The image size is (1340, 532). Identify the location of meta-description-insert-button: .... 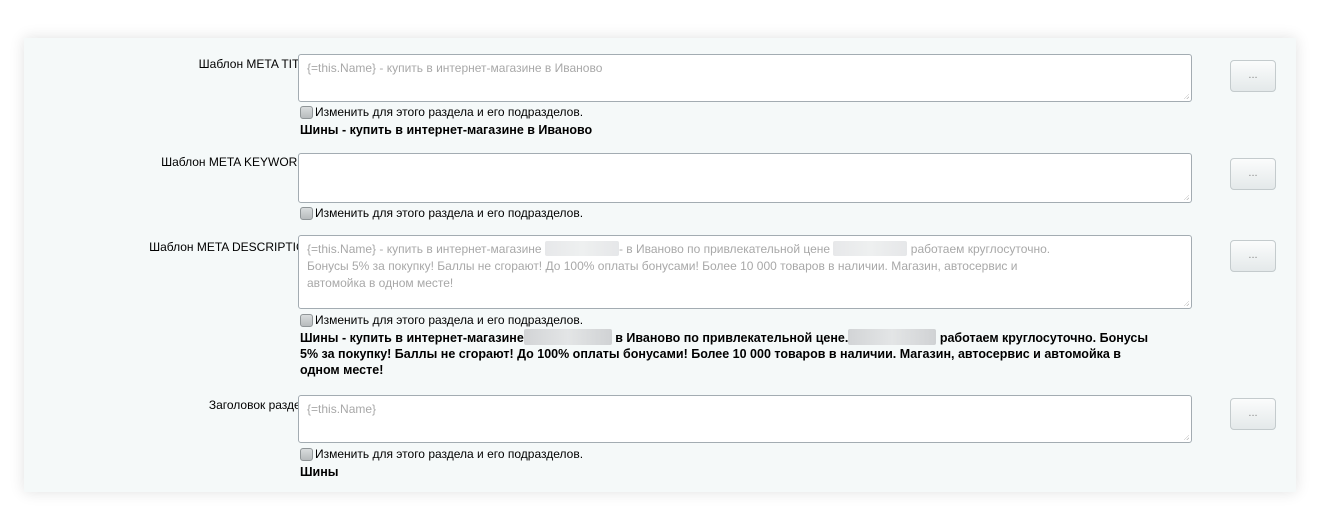
(1253, 256).